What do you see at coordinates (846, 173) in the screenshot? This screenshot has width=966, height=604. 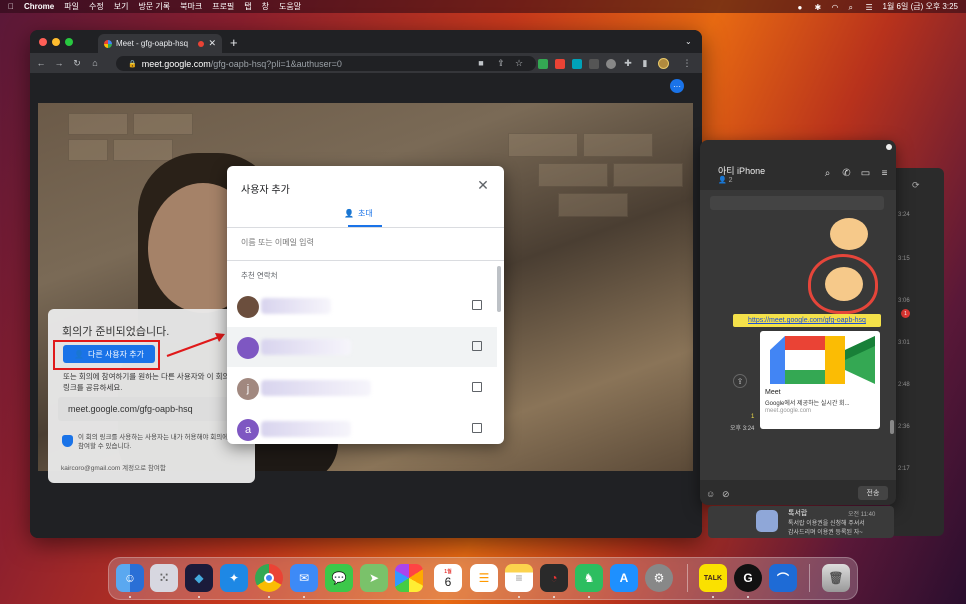 I see `call-icon: ✆` at bounding box center [846, 173].